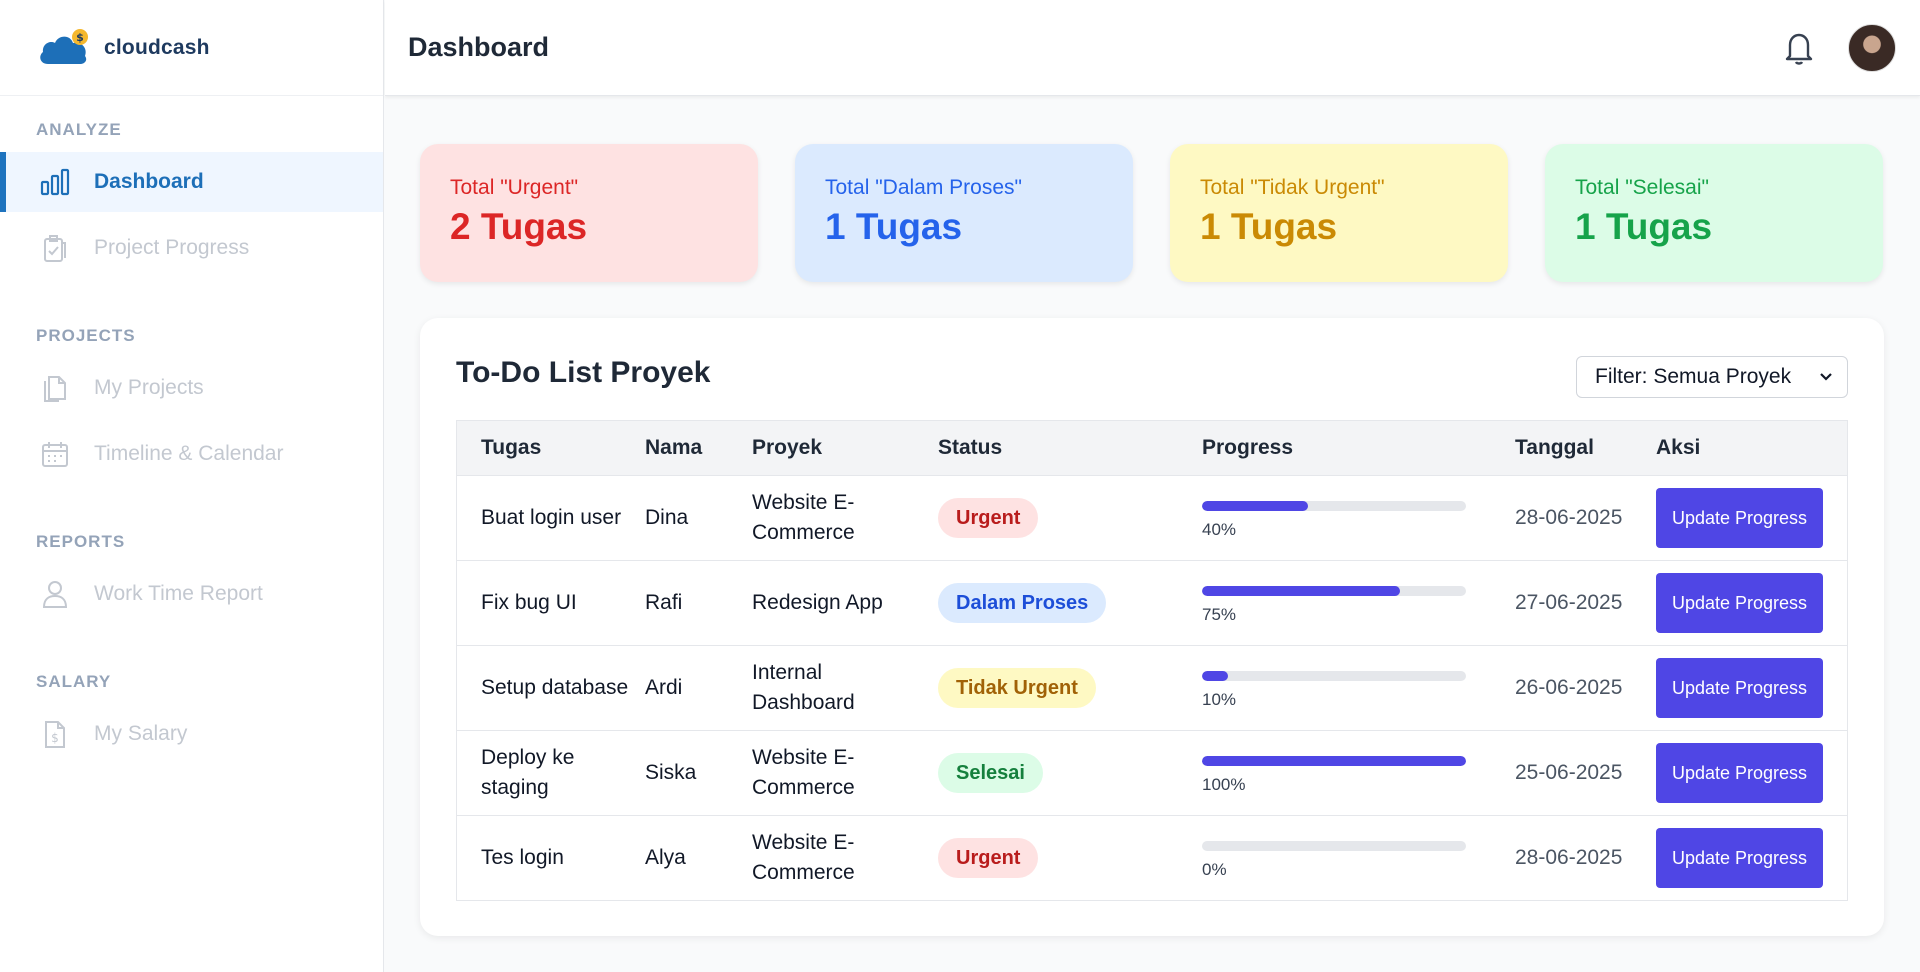 The image size is (1920, 972). What do you see at coordinates (149, 387) in the screenshot?
I see `sidebar-item-label: My Projects` at bounding box center [149, 387].